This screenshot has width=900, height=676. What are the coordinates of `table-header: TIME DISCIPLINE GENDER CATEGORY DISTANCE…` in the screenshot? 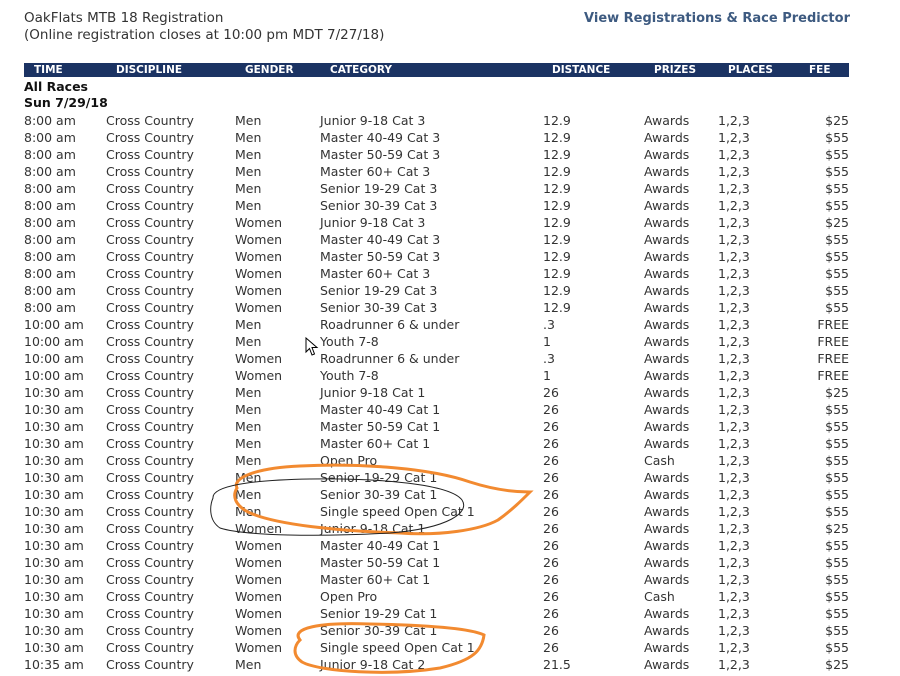 It's located at (436, 70).